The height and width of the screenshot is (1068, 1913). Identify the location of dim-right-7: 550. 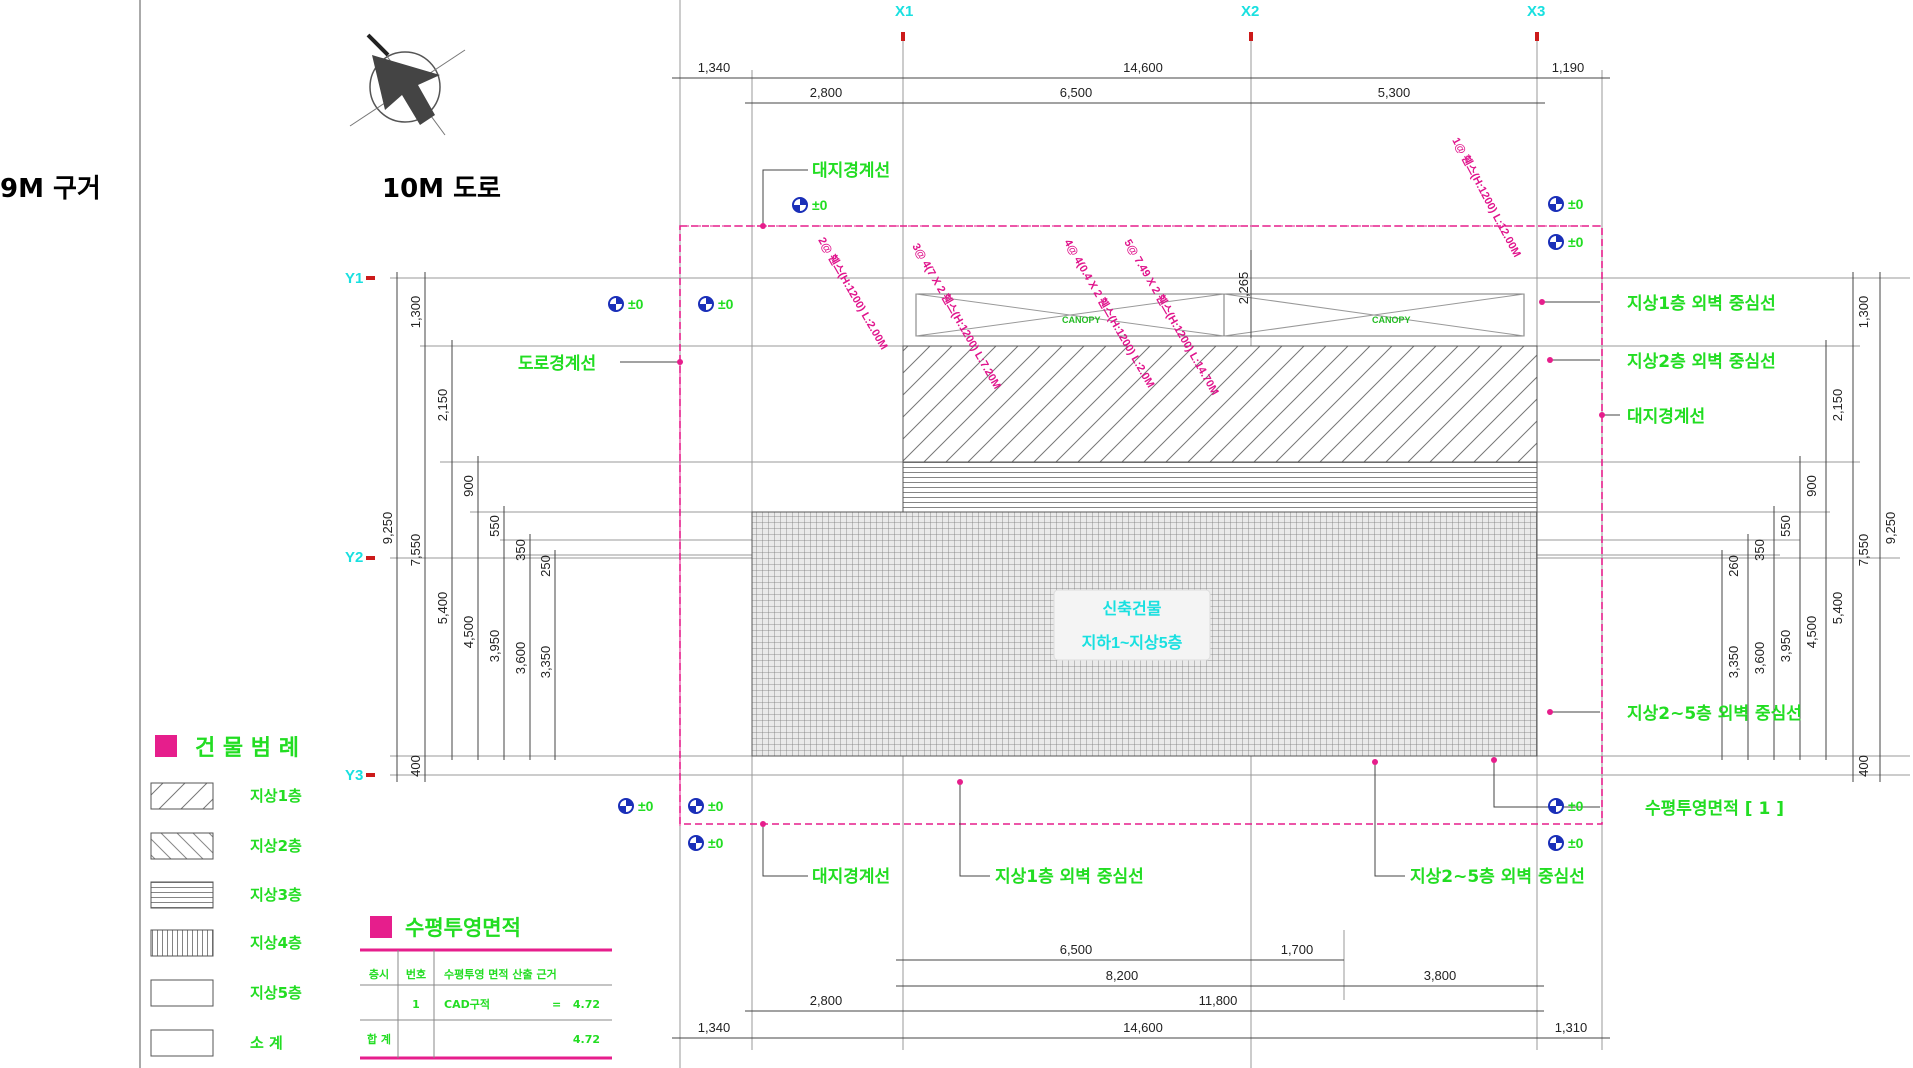
(1785, 526).